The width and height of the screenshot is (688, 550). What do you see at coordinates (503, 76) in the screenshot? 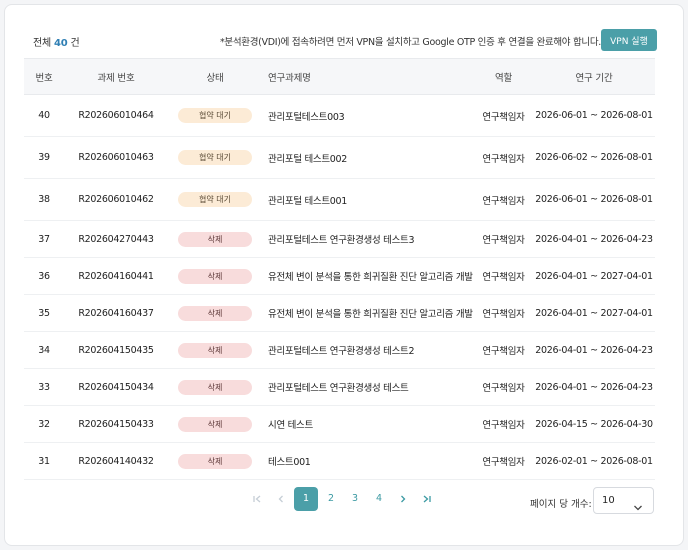
I see `column-header-role: 역할` at bounding box center [503, 76].